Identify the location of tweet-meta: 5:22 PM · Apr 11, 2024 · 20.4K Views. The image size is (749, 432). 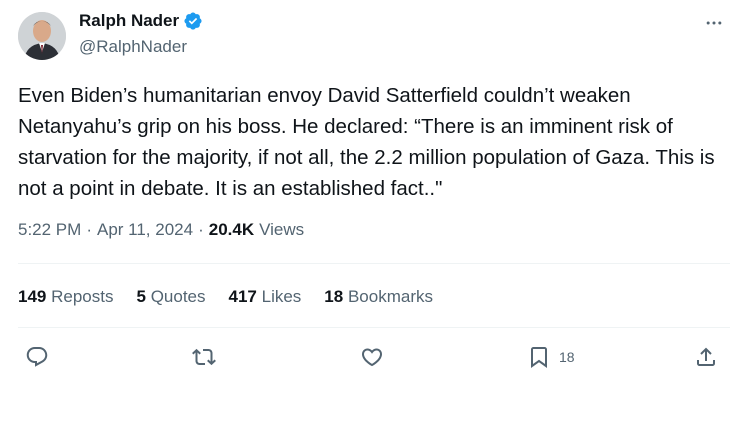
(161, 230).